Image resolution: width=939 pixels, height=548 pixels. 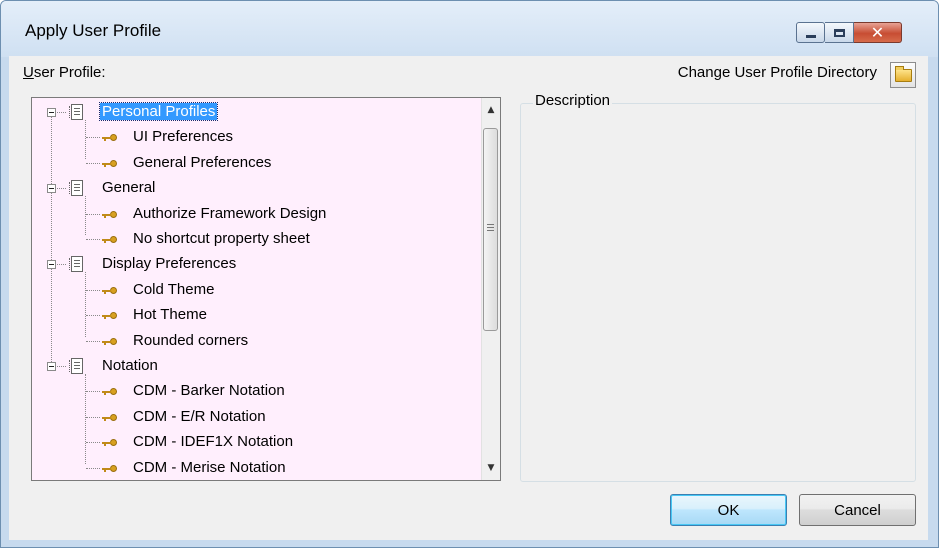 What do you see at coordinates (252, 341) in the screenshot?
I see `tree-item-node: Rounded corners` at bounding box center [252, 341].